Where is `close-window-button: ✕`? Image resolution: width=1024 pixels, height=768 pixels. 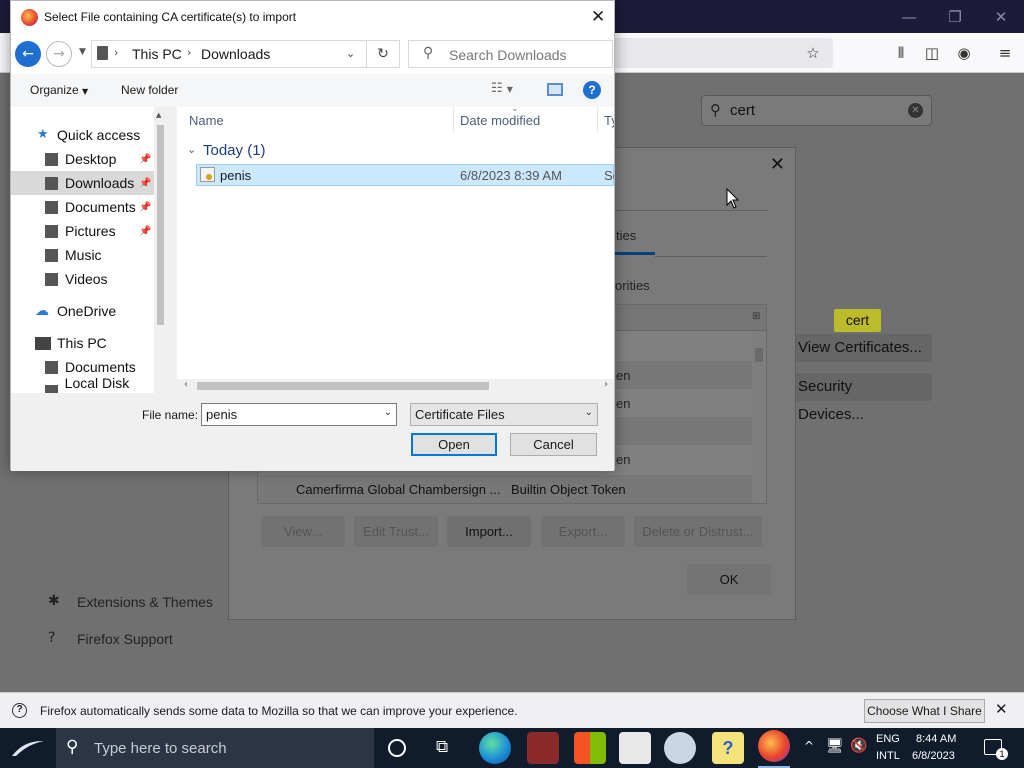
close-window-button: ✕ is located at coordinates (1001, 16).